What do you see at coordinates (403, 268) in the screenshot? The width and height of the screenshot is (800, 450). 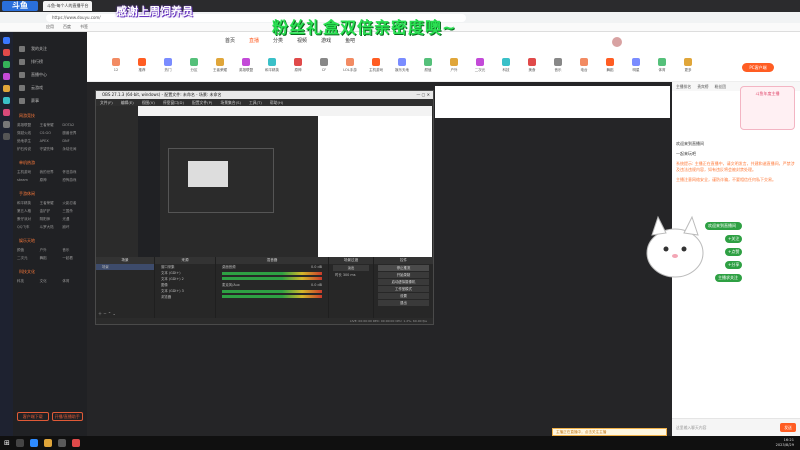 I see `stop-streaming-button: 停止推流` at bounding box center [403, 268].